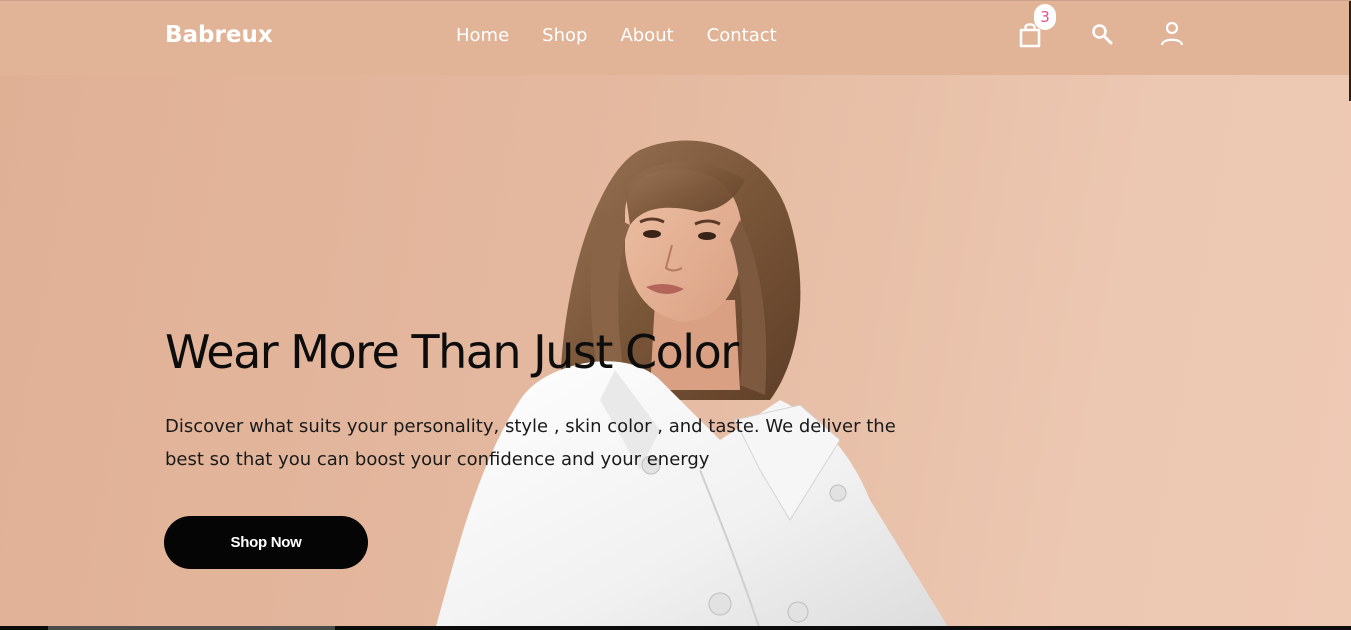 Image resolution: width=1351 pixels, height=630 pixels. I want to click on cart-count-badge: 3, so click(1045, 17).